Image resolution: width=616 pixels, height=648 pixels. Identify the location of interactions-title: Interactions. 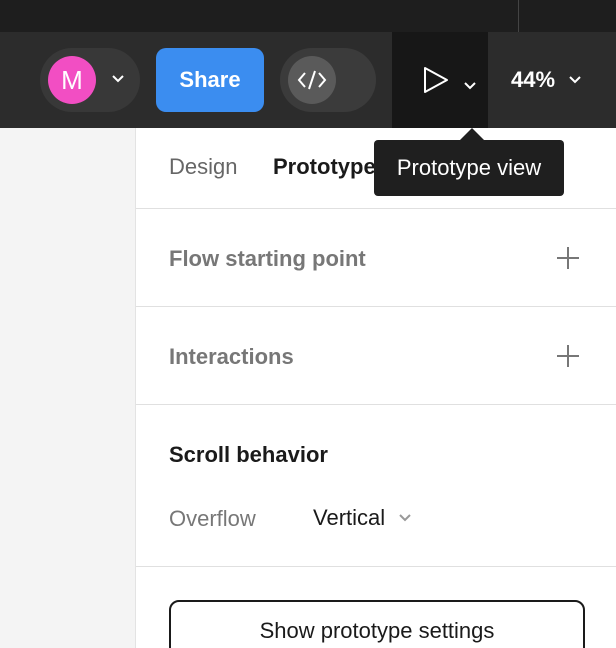
(231, 356).